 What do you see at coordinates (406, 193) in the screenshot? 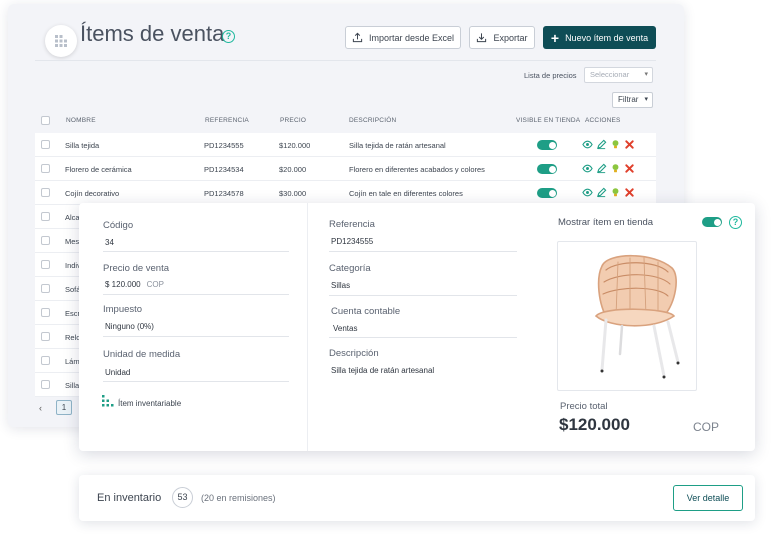
I see `cell-description: Cojín en tale en diferentes colores` at bounding box center [406, 193].